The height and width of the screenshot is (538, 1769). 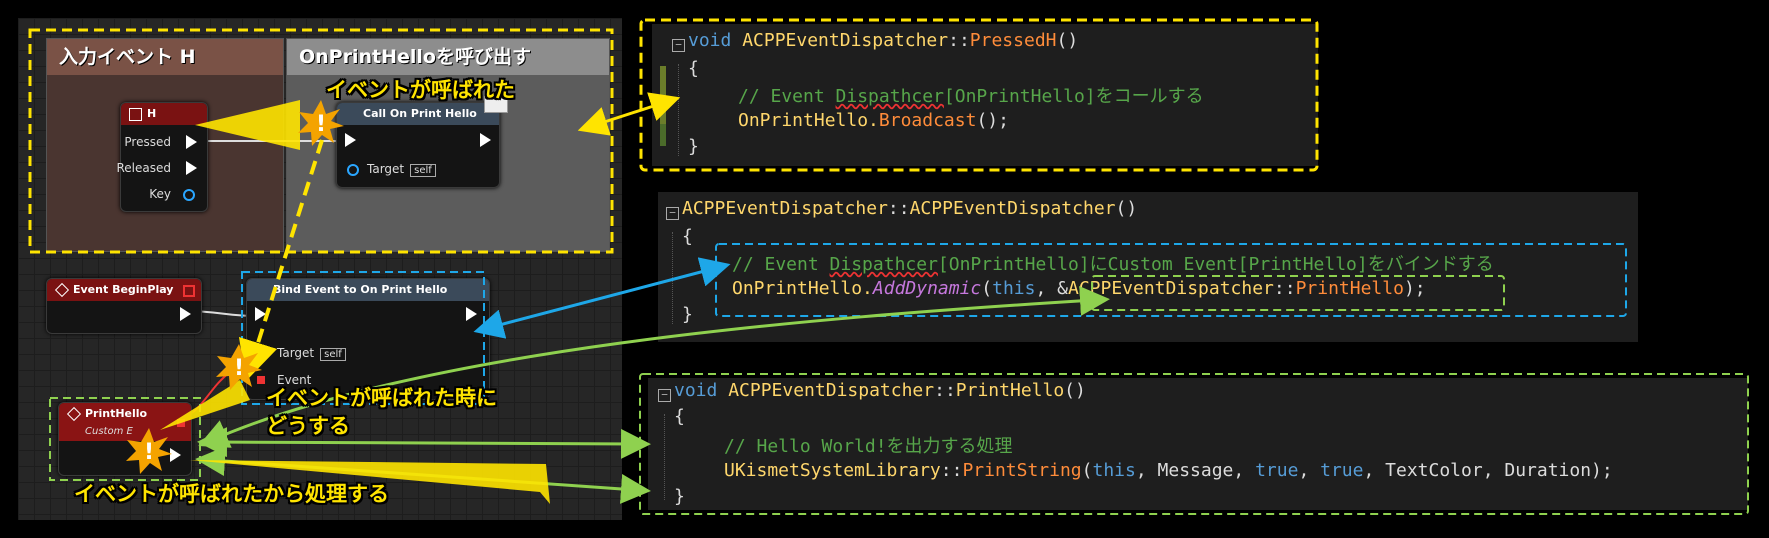 I want to click on call-target-self: self, so click(x=423, y=170).